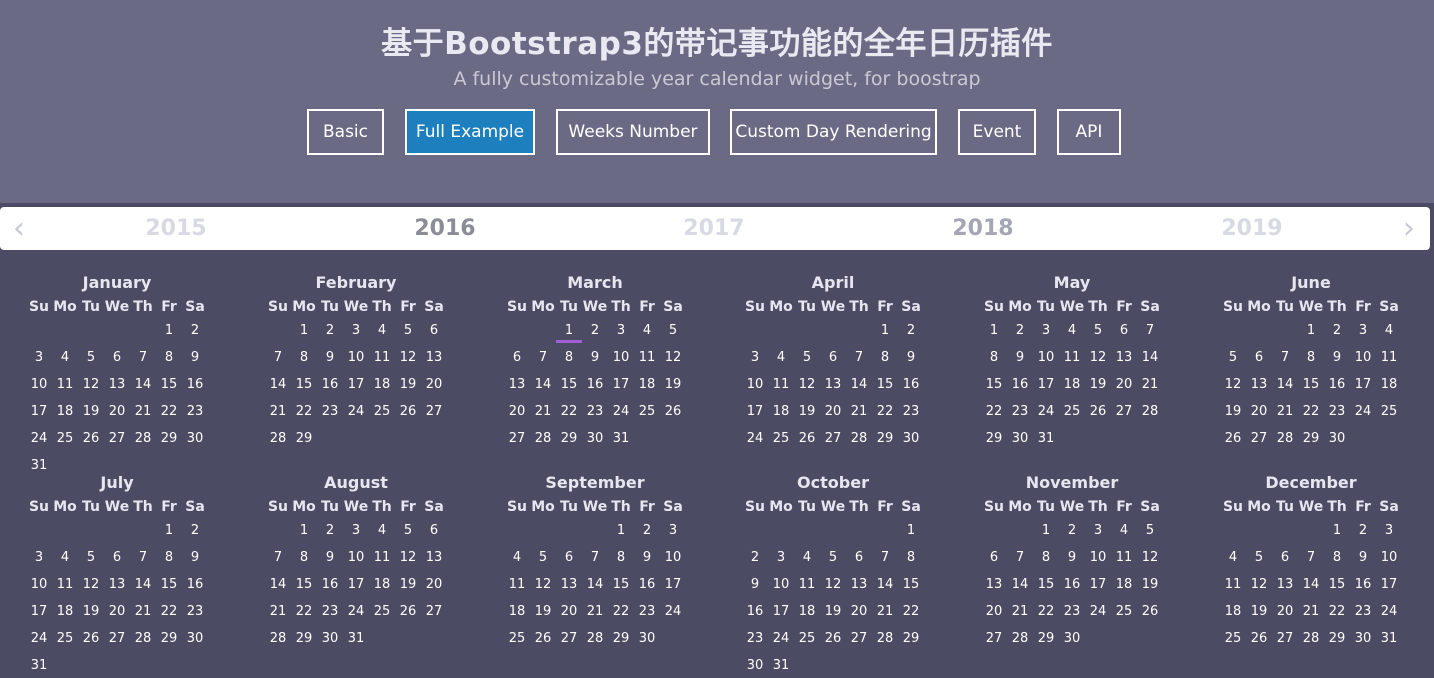  Describe the element at coordinates (543, 358) in the screenshot. I see `day-cell: 7` at that location.